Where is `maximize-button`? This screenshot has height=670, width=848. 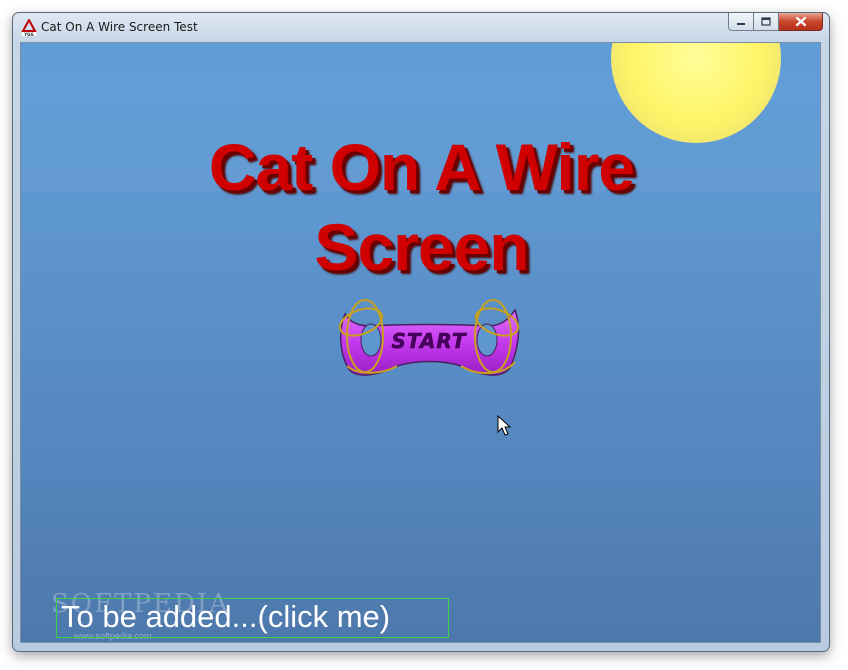 maximize-button is located at coordinates (766, 22).